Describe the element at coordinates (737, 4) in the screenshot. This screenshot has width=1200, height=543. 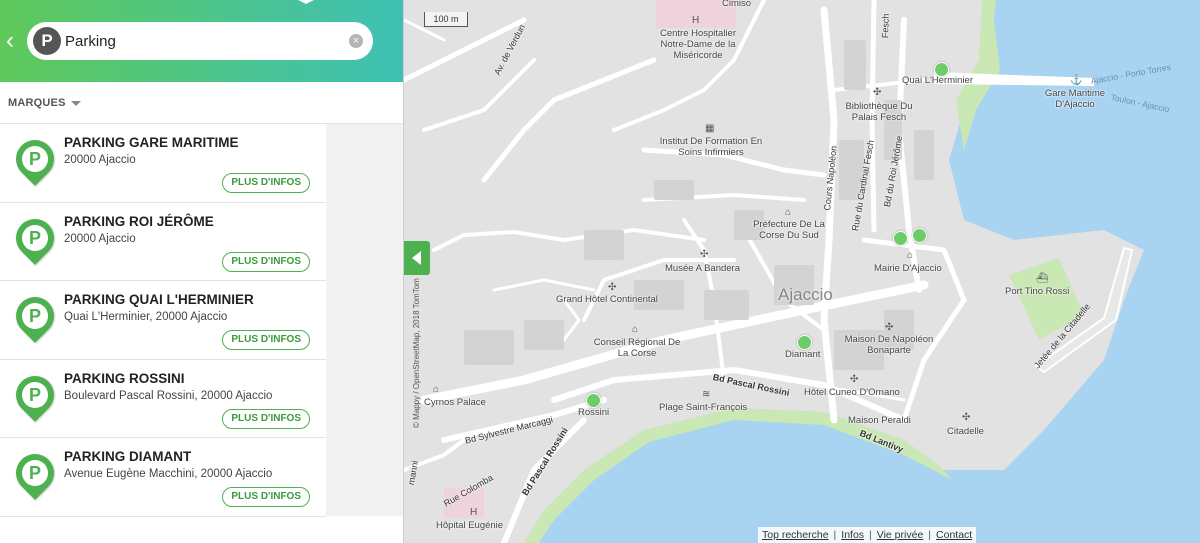
I see `map-label-hospital-top: Cimiso` at that location.